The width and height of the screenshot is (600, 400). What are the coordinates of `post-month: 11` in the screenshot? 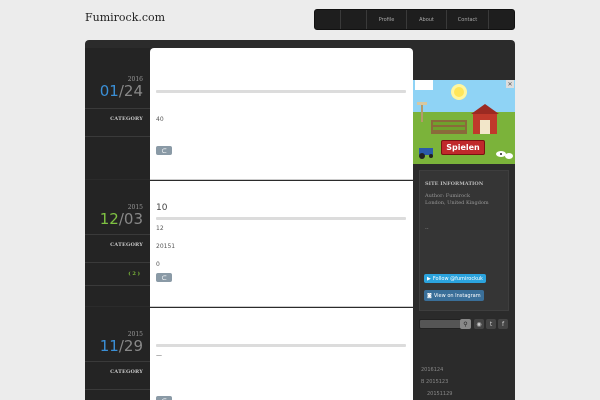 It's located at (109, 346).